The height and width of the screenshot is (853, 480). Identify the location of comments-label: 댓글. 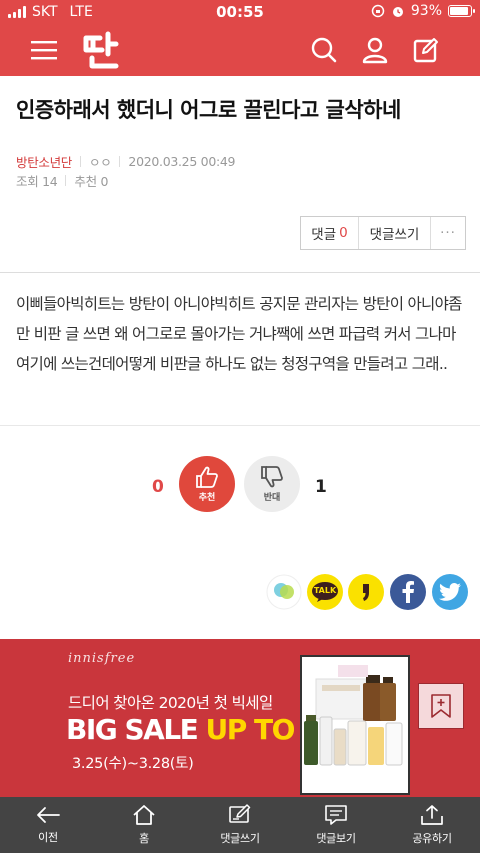
(324, 235).